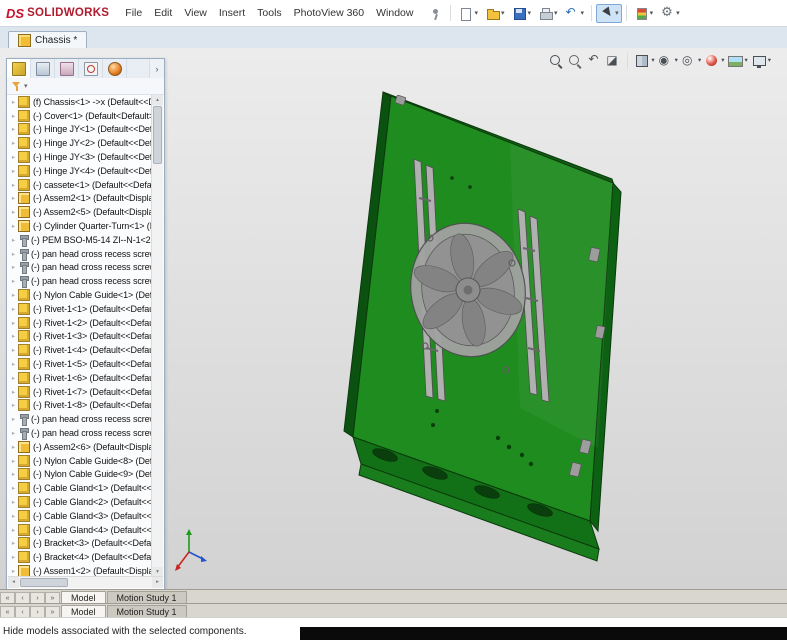 Image resolution: width=787 pixels, height=640 pixels. I want to click on tree-item: ▸ (-) Rivet-1<4> (Default<<Default, so click(80, 350).